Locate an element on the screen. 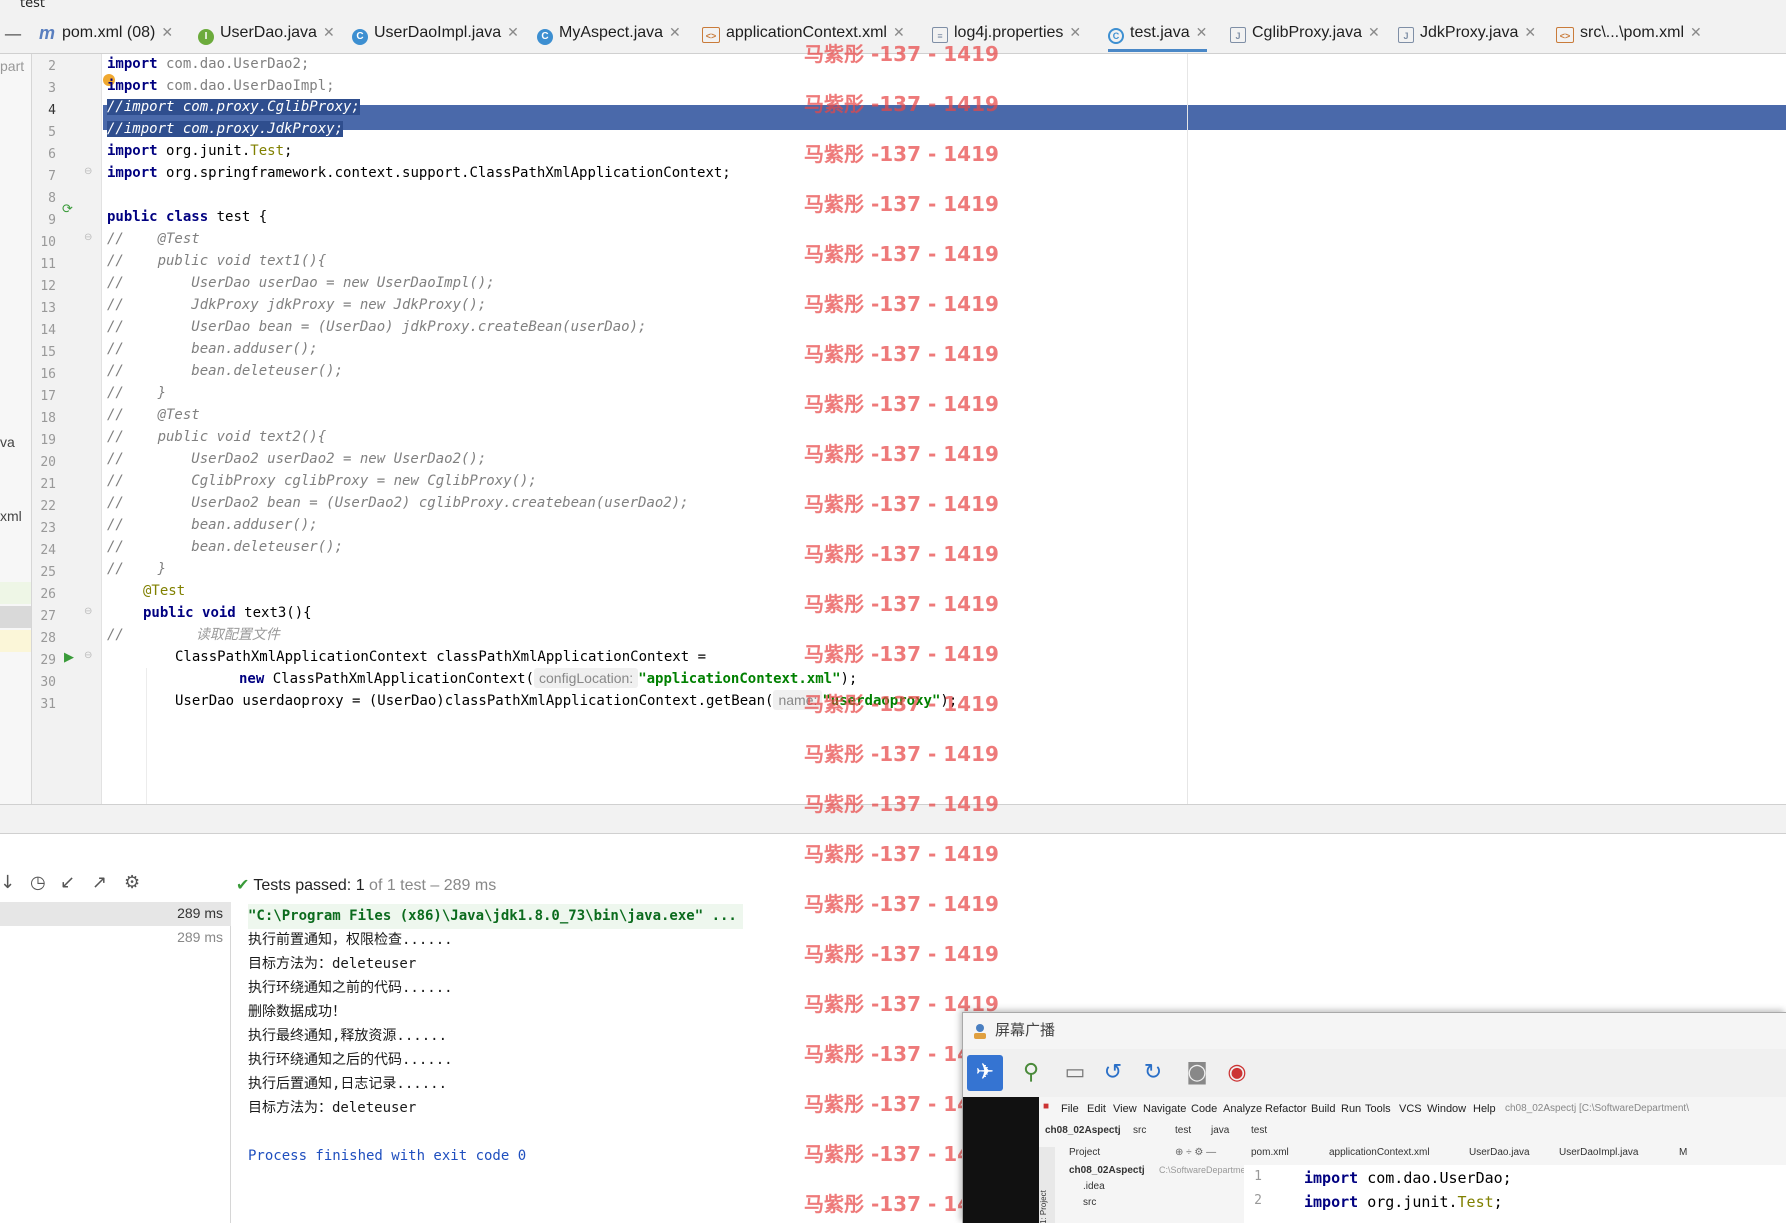 This screenshot has height=1223, width=1786. tab-jdkproxy: J JdkProxy.java ✕ is located at coordinates (1467, 38).